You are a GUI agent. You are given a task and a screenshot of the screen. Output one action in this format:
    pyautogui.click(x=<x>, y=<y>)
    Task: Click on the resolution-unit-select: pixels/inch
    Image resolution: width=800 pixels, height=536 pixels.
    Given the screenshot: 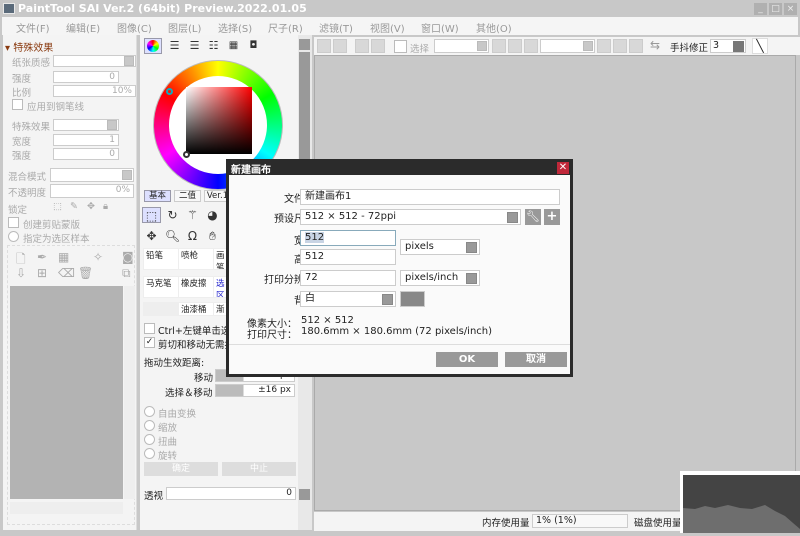 What is the action you would take?
    pyautogui.click(x=440, y=278)
    